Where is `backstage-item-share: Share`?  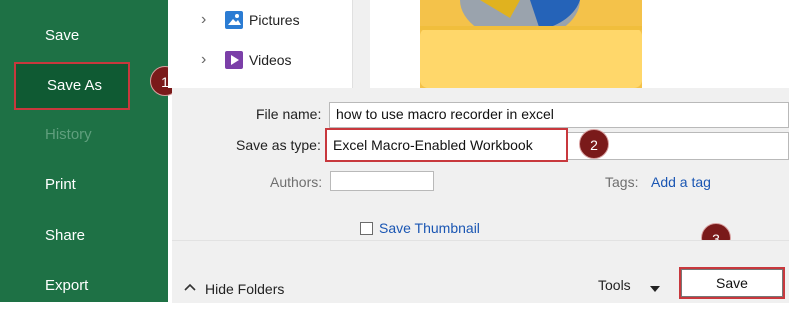
backstage-item-share: Share is located at coordinates (84, 236).